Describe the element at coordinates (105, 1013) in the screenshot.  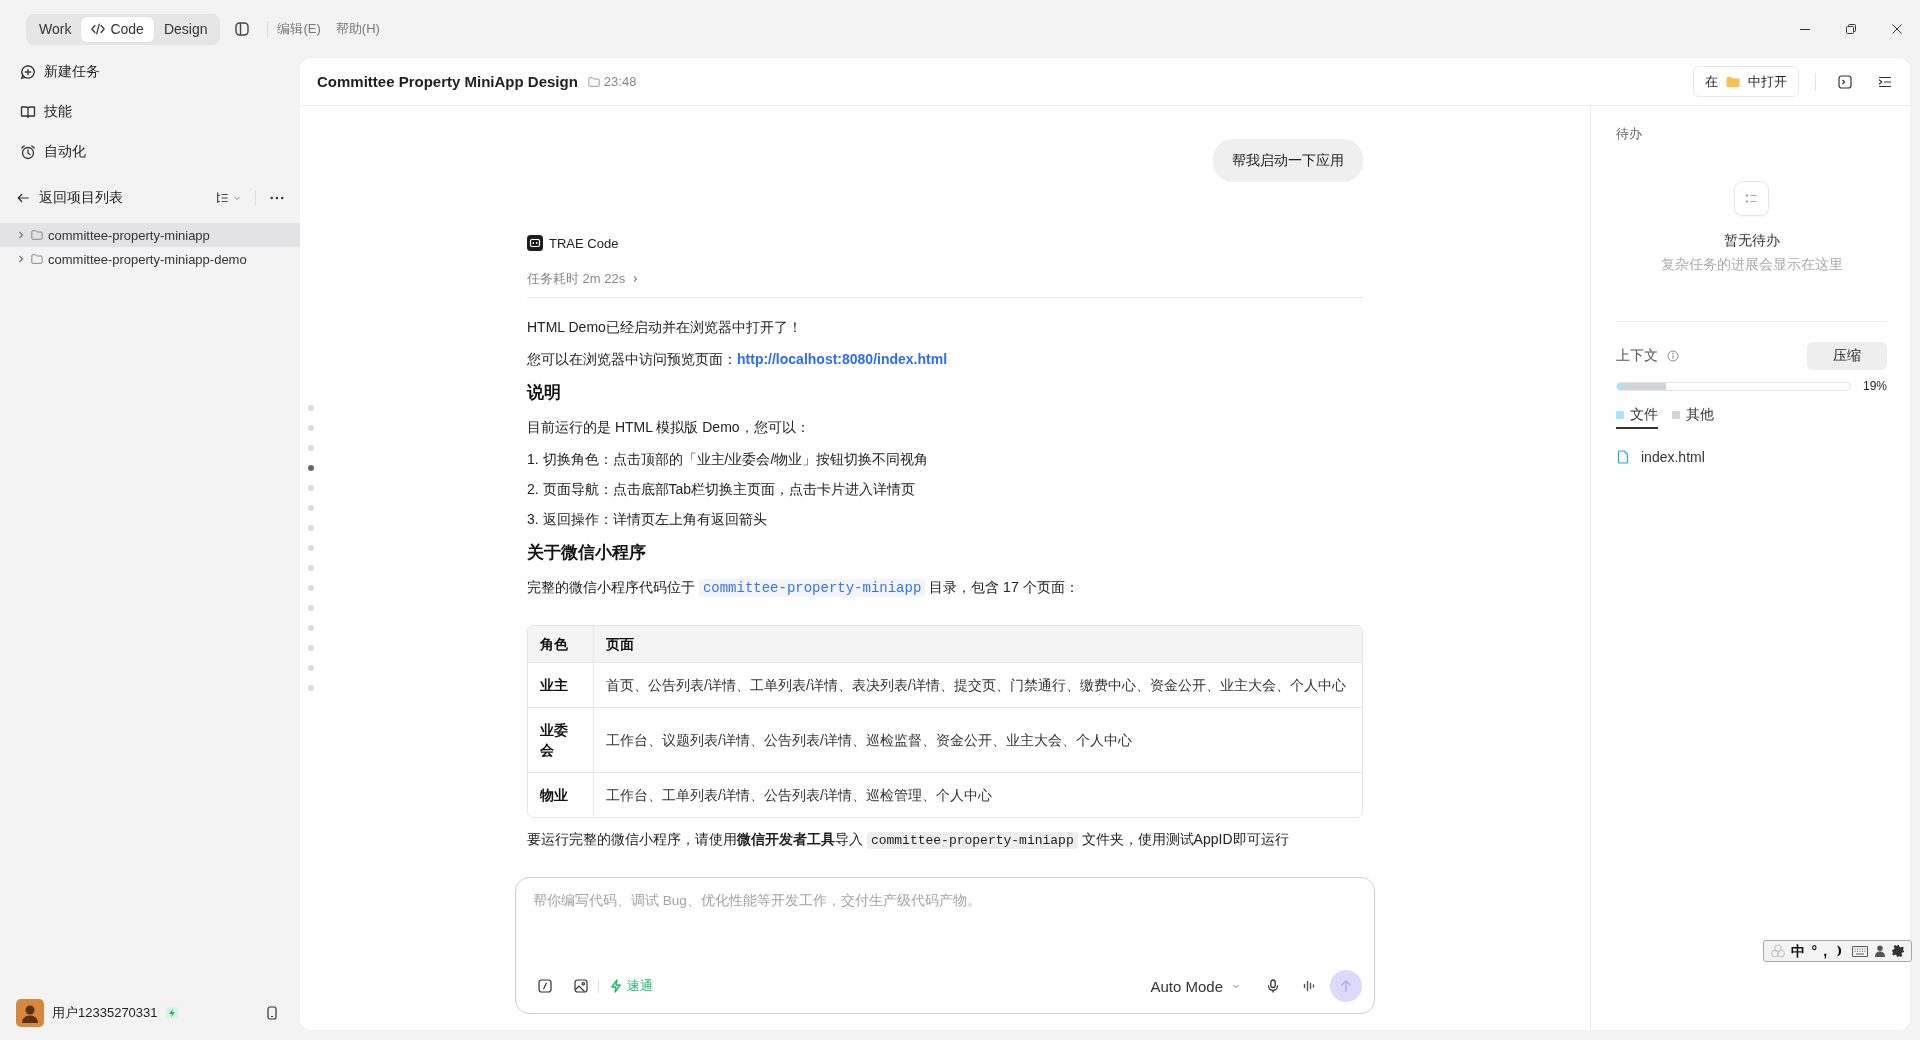
I see `user-name: 用户12335270331` at that location.